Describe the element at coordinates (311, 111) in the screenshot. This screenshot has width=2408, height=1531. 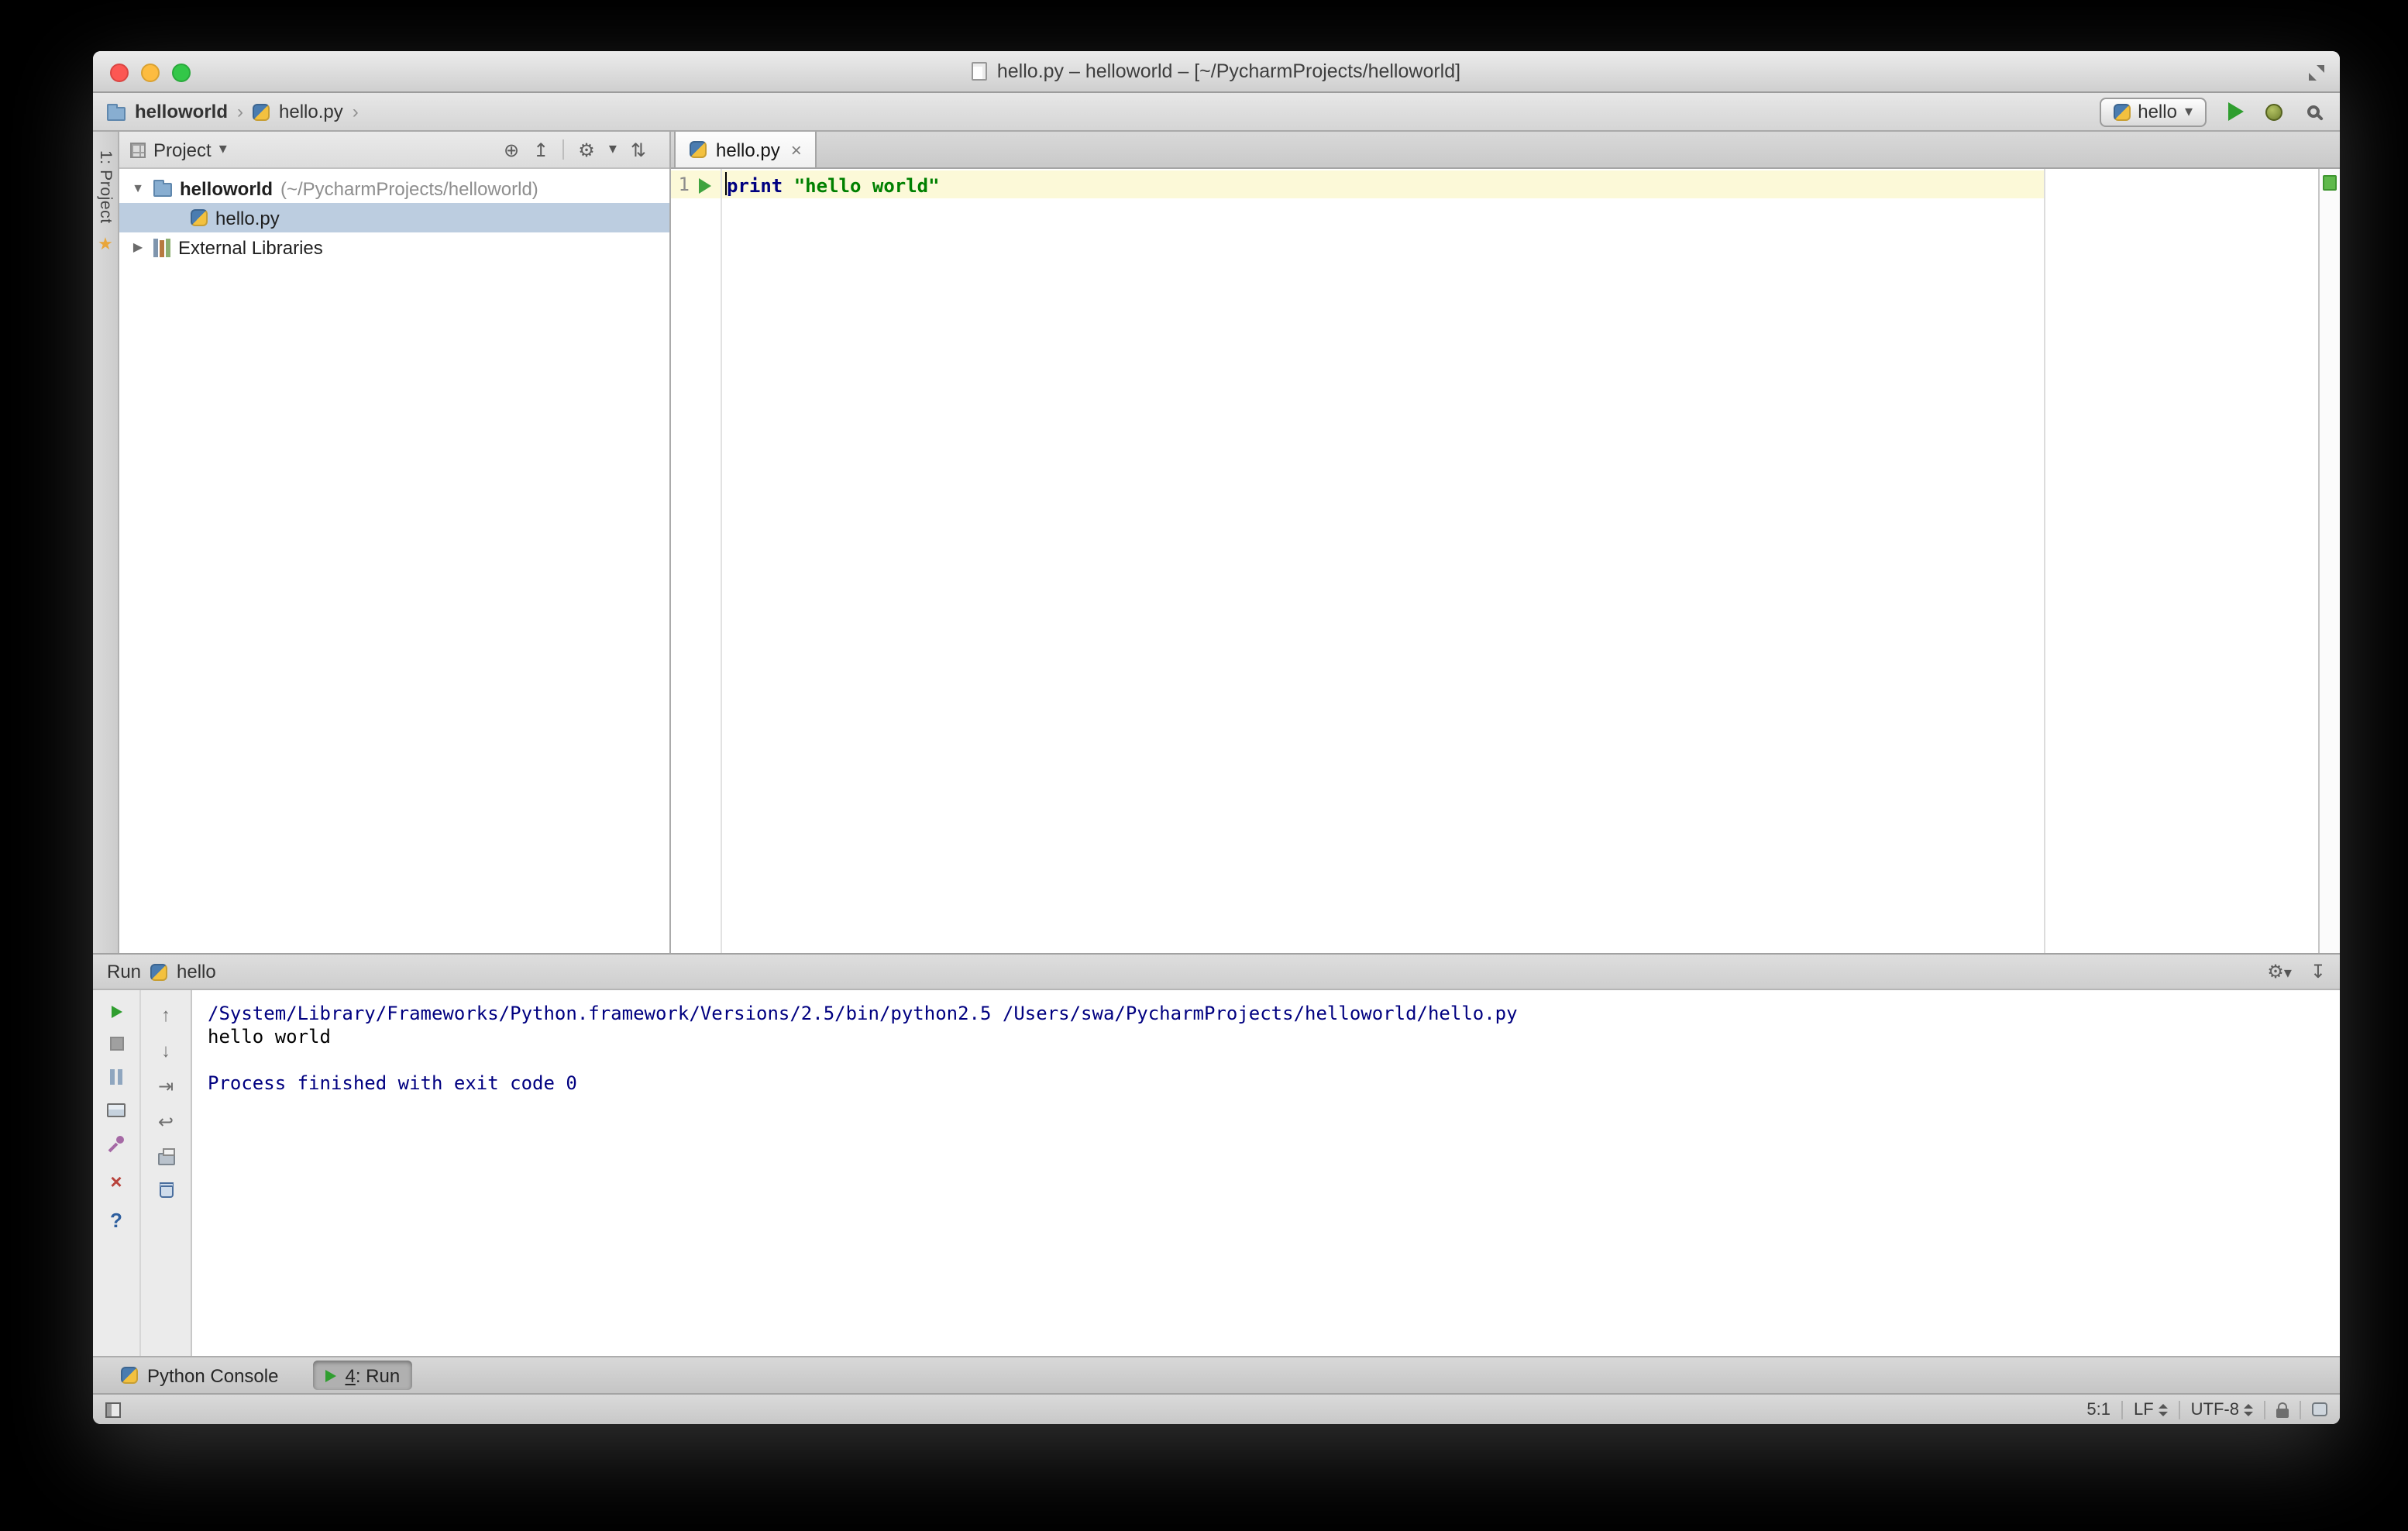
I see `breadcrumb-item-hello-py: hello.py` at that location.